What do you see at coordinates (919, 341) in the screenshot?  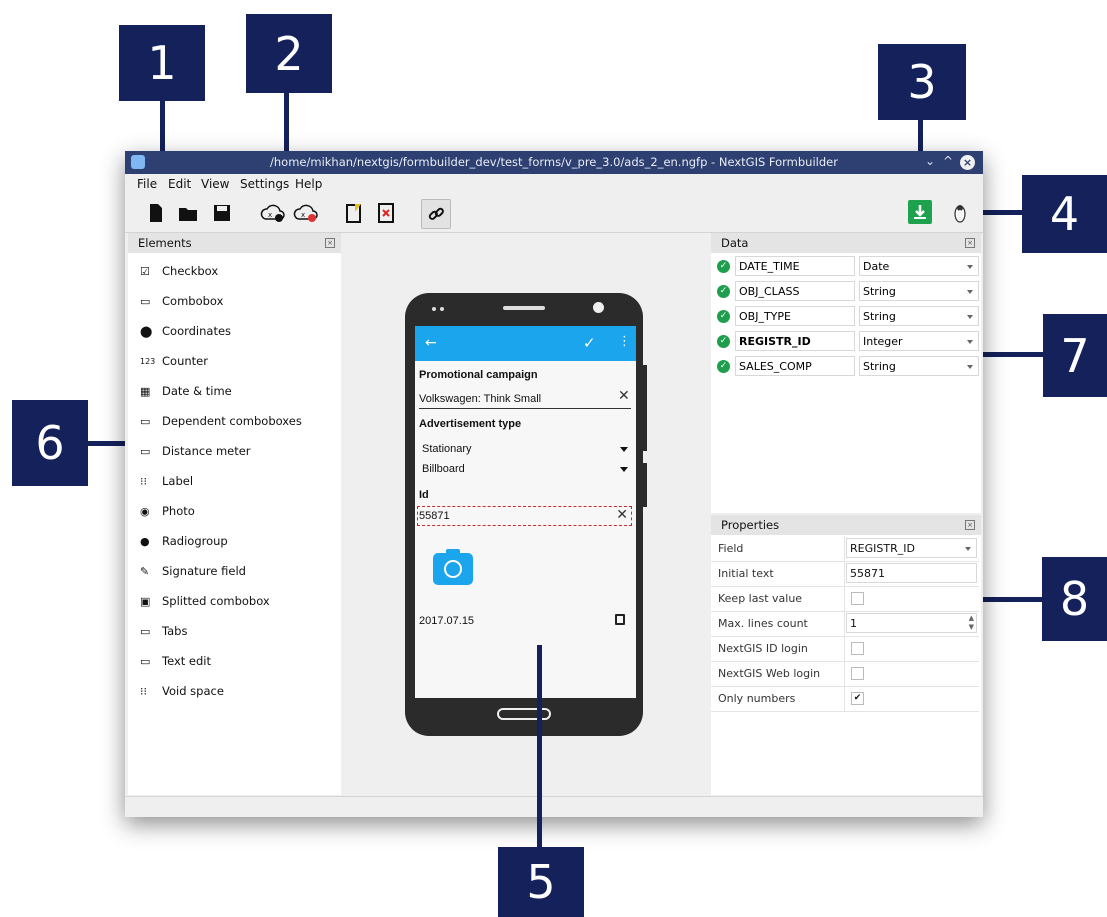 I see `field-type-select: Integer` at bounding box center [919, 341].